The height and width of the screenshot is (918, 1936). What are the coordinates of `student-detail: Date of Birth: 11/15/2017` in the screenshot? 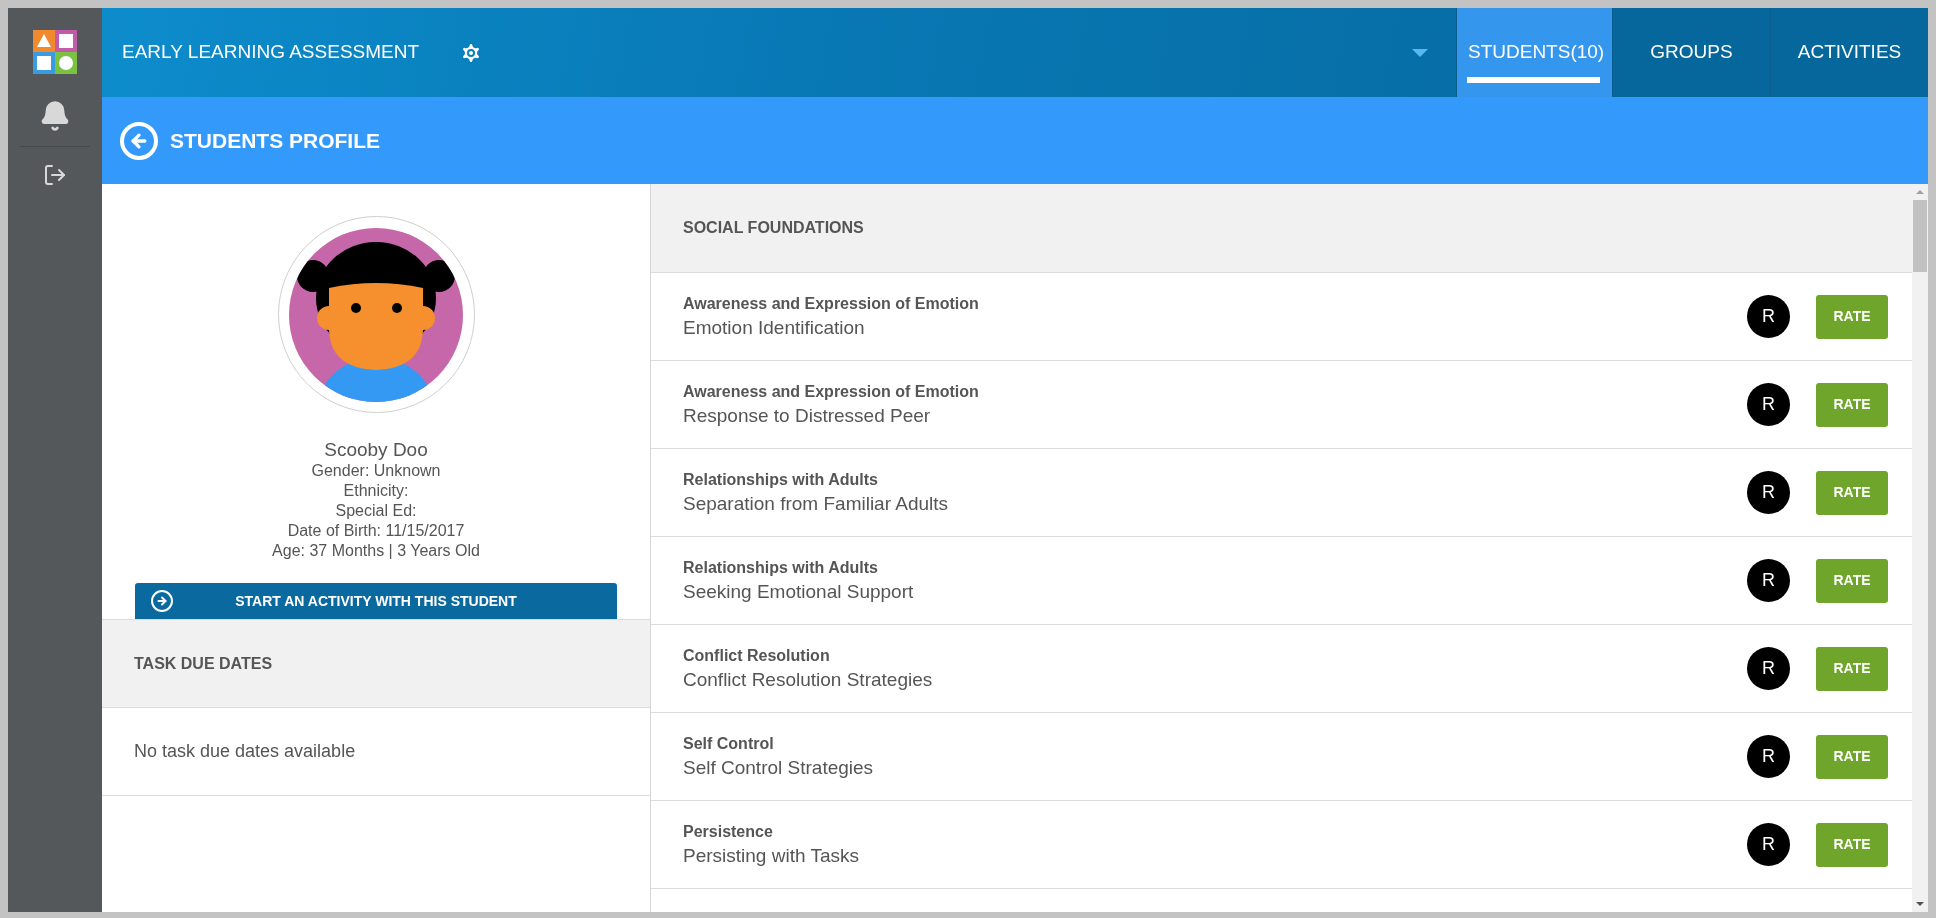 It's located at (376, 531).